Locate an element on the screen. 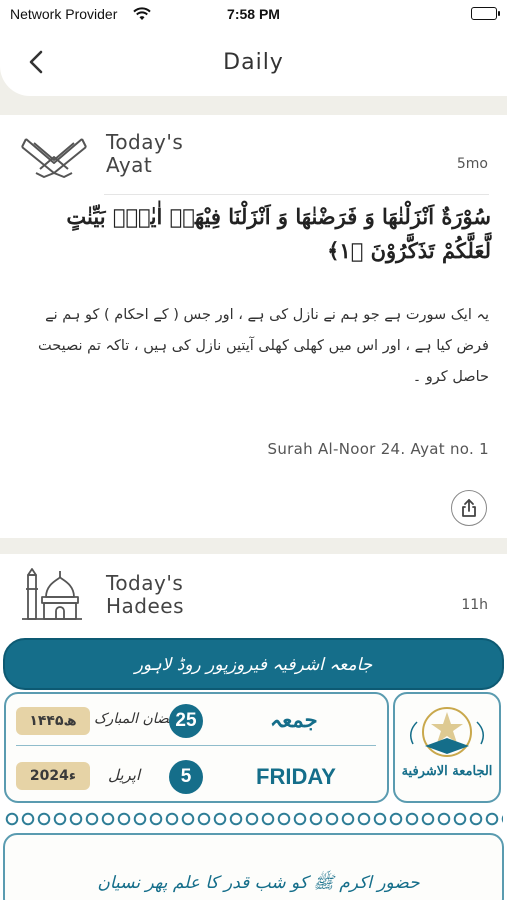 This screenshot has width=507, height=900. ornament-border is located at coordinates (253, 819).